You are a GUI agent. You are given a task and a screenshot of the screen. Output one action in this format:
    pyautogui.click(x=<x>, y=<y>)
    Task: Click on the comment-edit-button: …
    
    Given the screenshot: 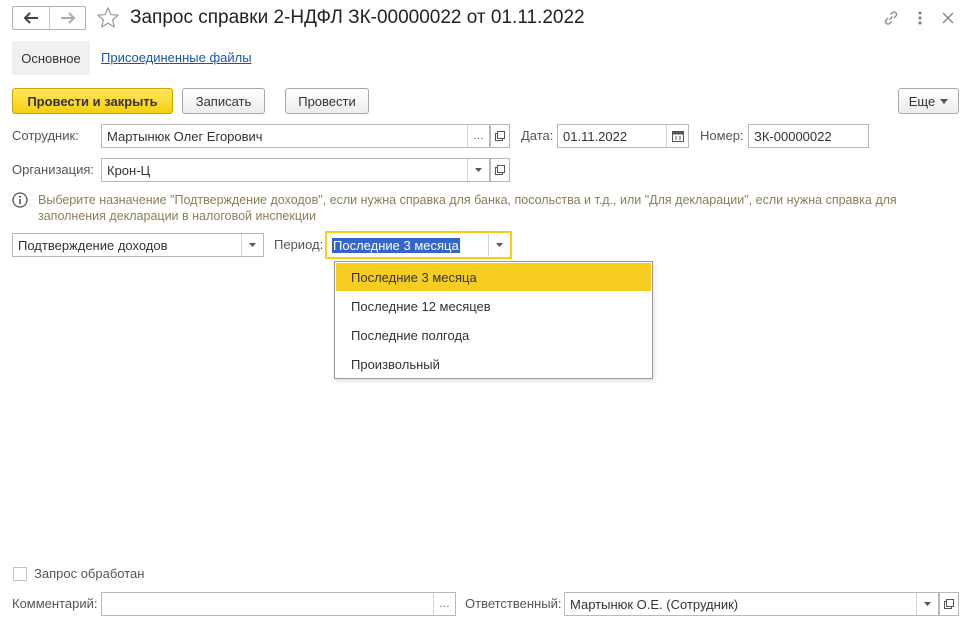 What is the action you would take?
    pyautogui.click(x=444, y=604)
    